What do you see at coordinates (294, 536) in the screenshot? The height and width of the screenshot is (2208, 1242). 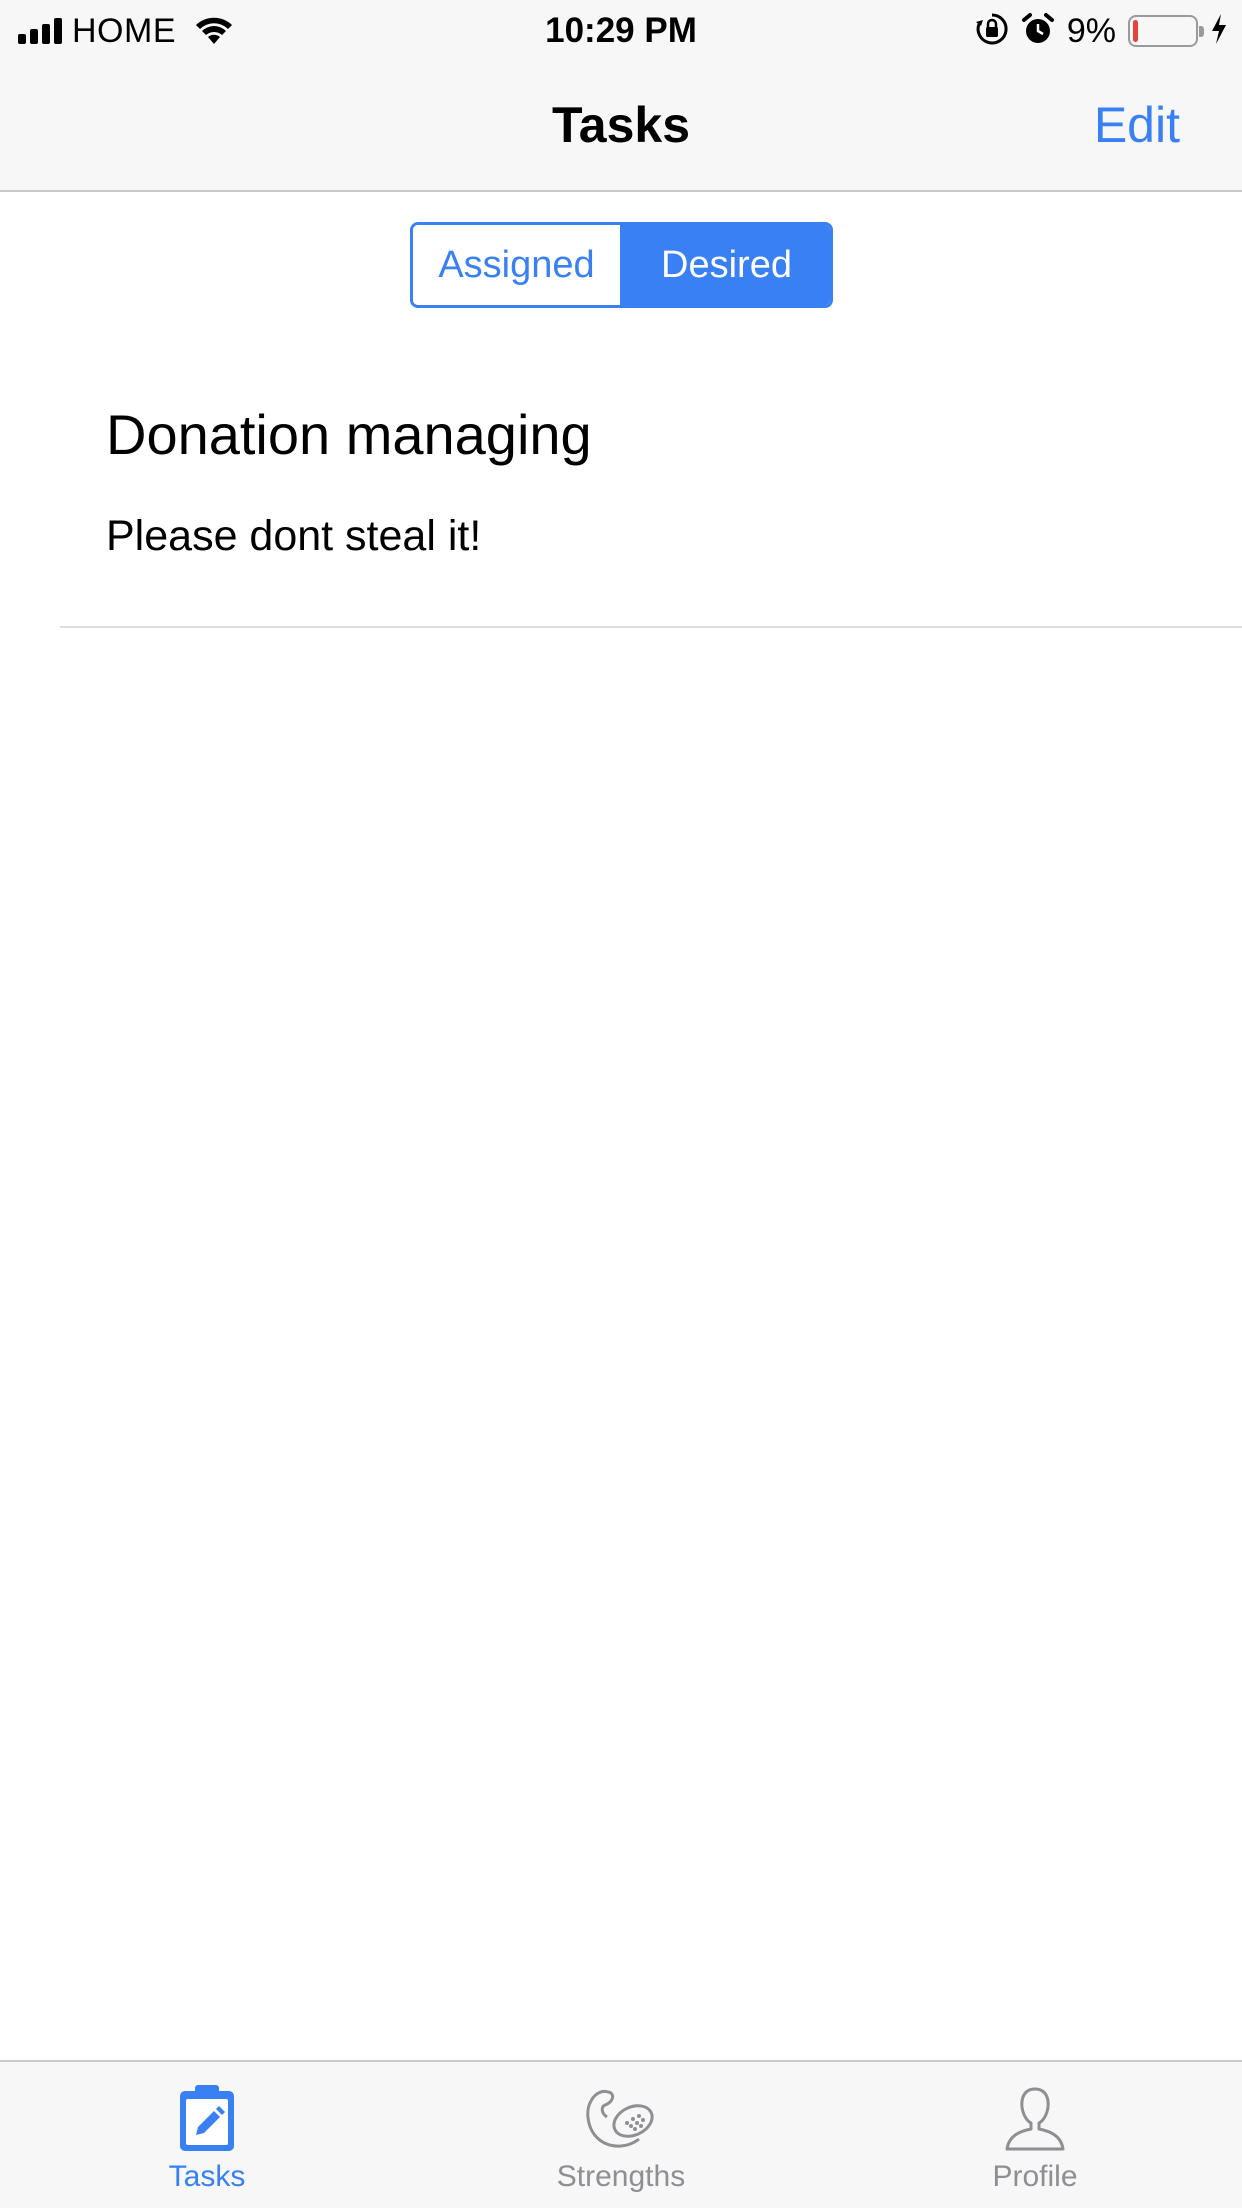 I see `task-description: Please dont steal it!` at bounding box center [294, 536].